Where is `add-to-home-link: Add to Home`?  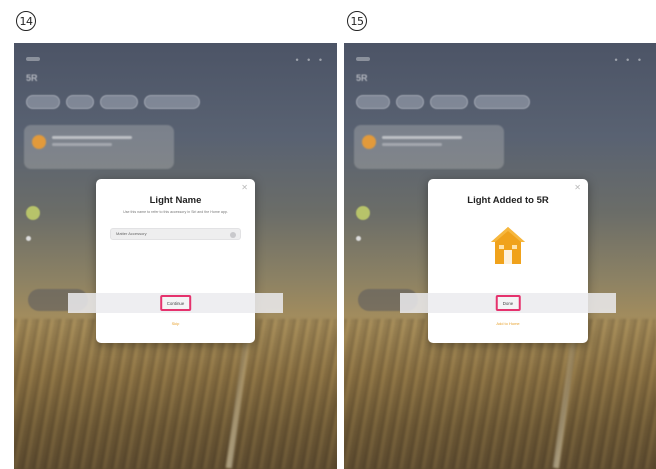 add-to-home-link: Add to Home is located at coordinates (508, 323).